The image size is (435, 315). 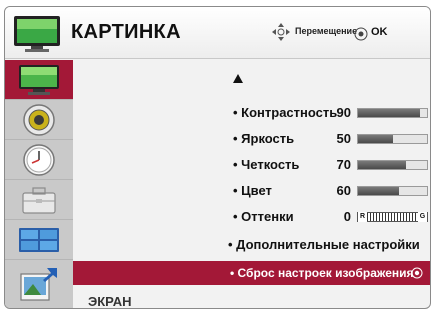 I want to click on setting-value: 0, so click(x=347, y=216).